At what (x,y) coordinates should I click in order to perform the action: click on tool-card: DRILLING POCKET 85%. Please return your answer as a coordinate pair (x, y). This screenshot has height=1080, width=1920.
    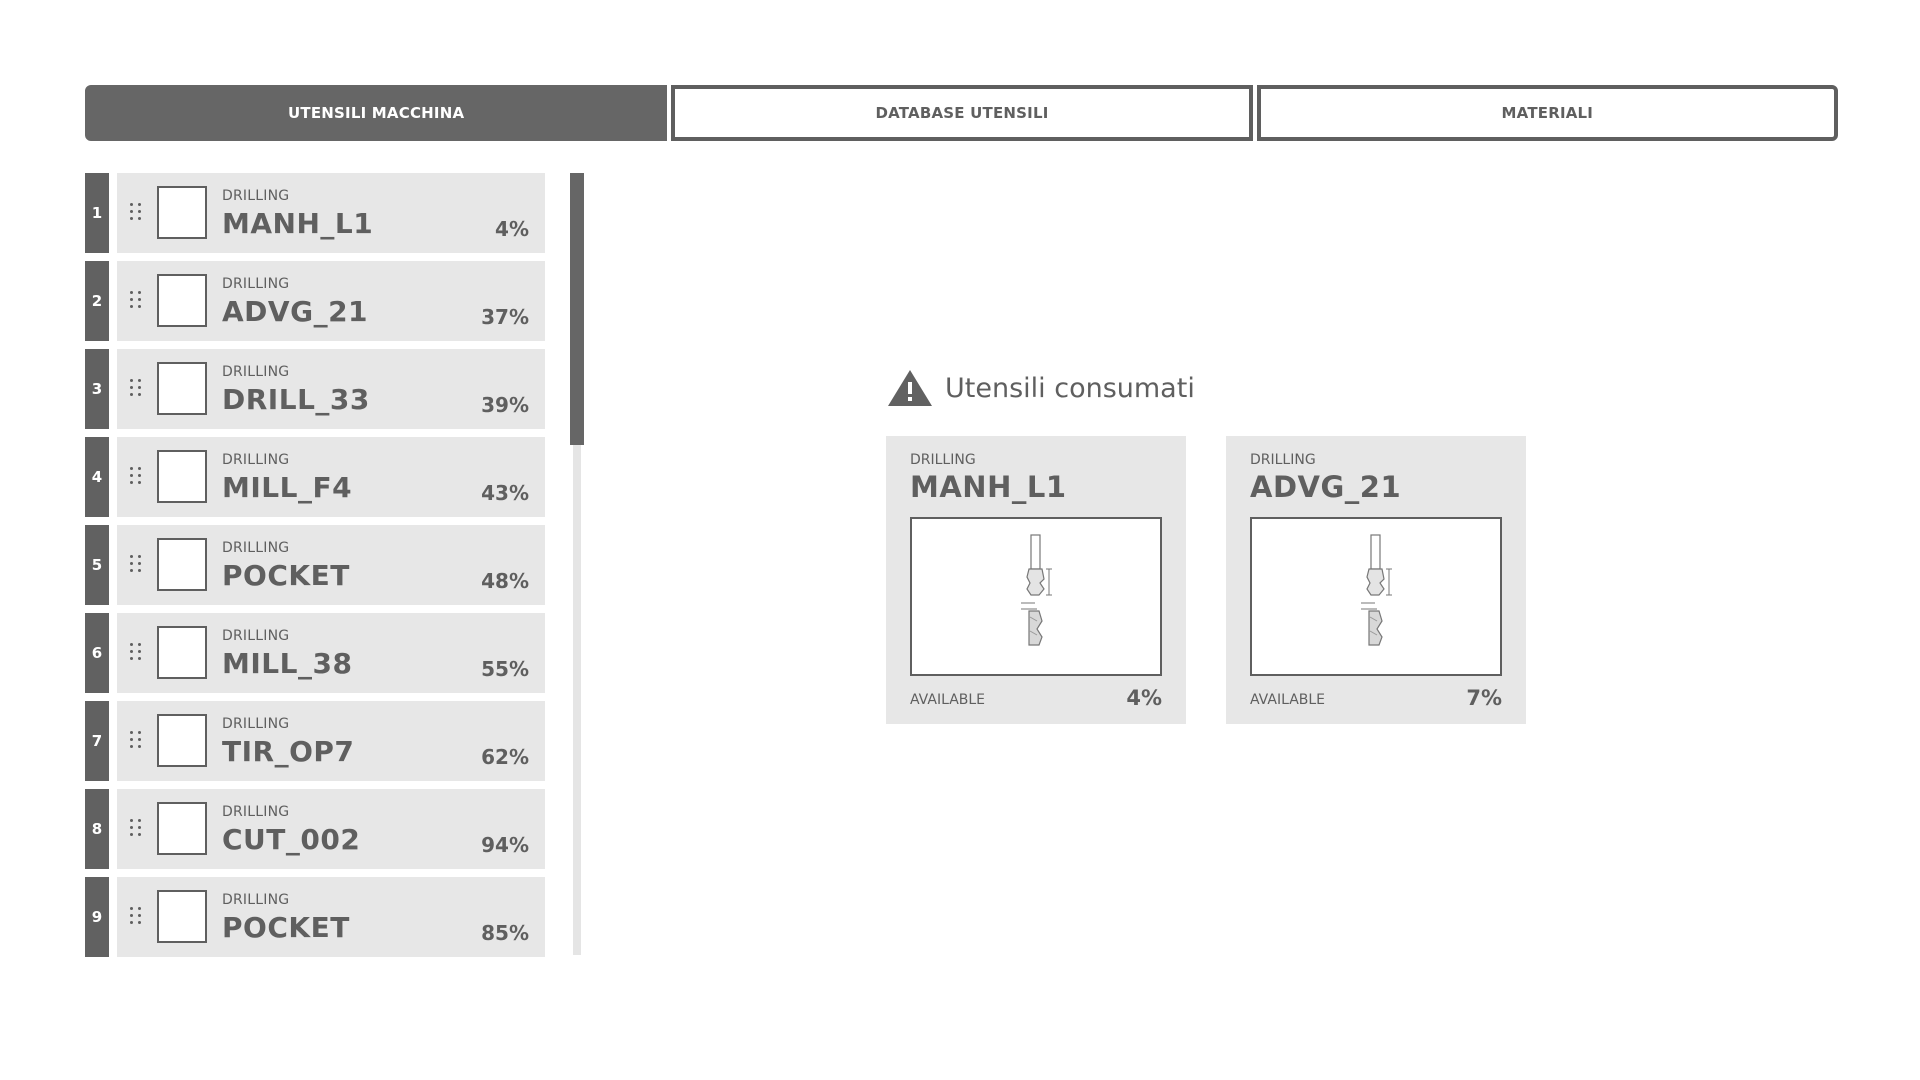
    Looking at the image, I should click on (331, 917).